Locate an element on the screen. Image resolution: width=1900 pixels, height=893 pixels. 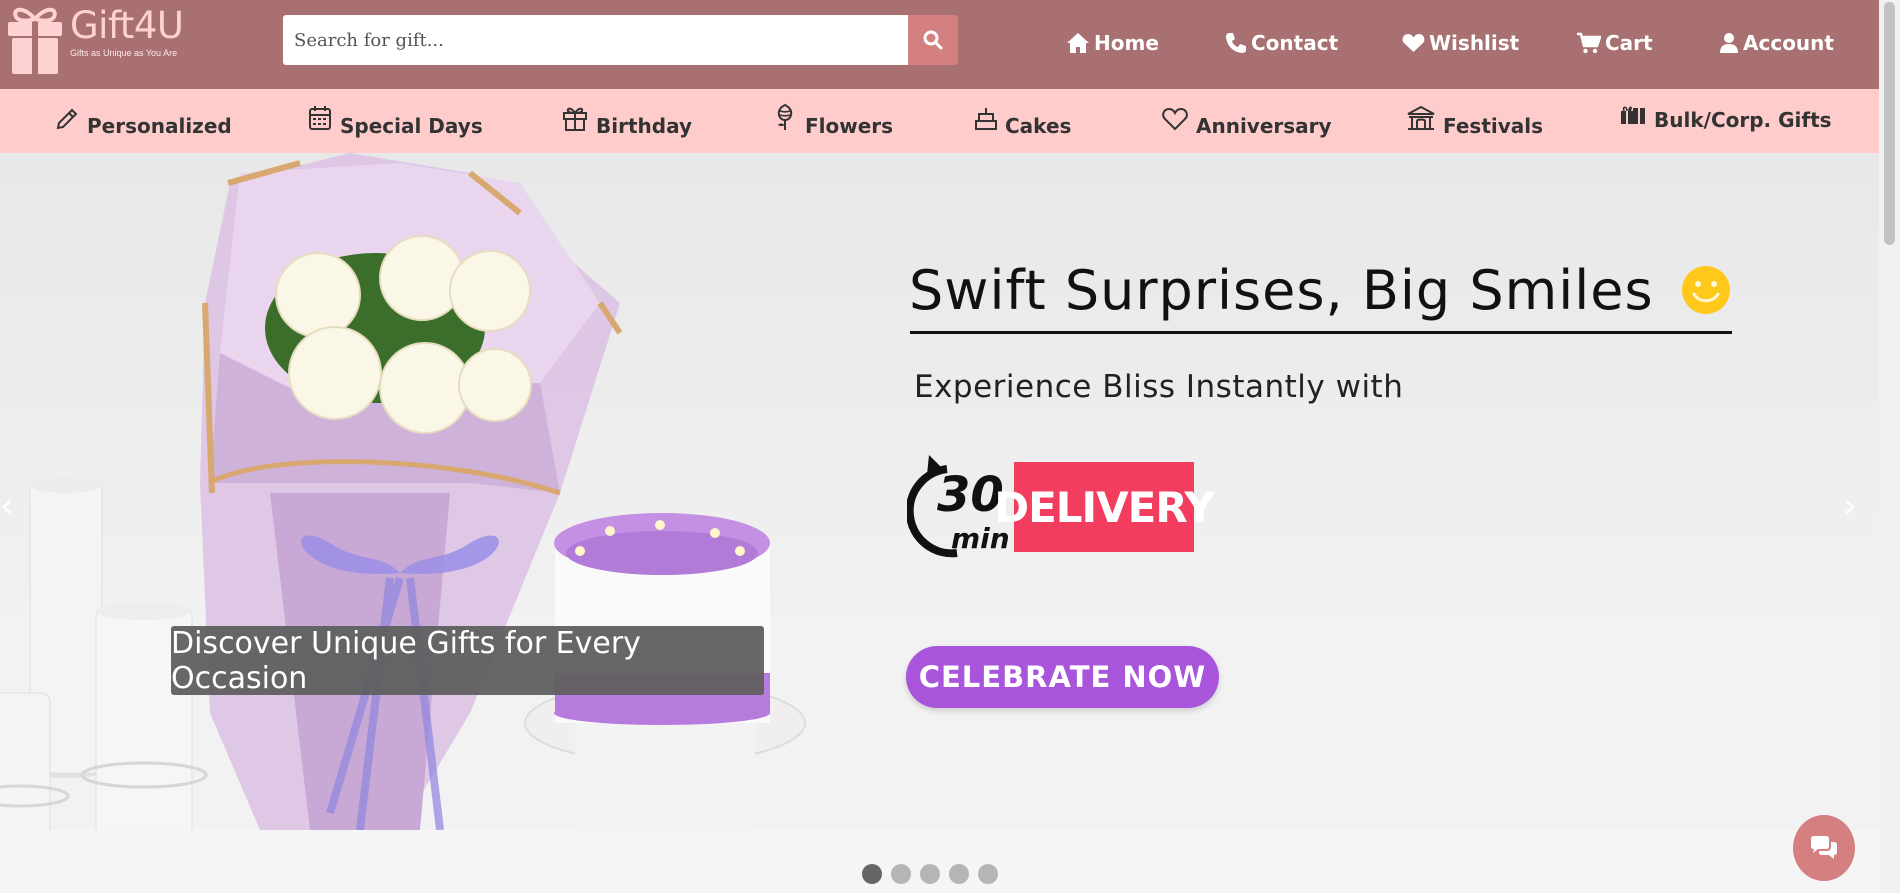
chat-icon is located at coordinates (1824, 847).